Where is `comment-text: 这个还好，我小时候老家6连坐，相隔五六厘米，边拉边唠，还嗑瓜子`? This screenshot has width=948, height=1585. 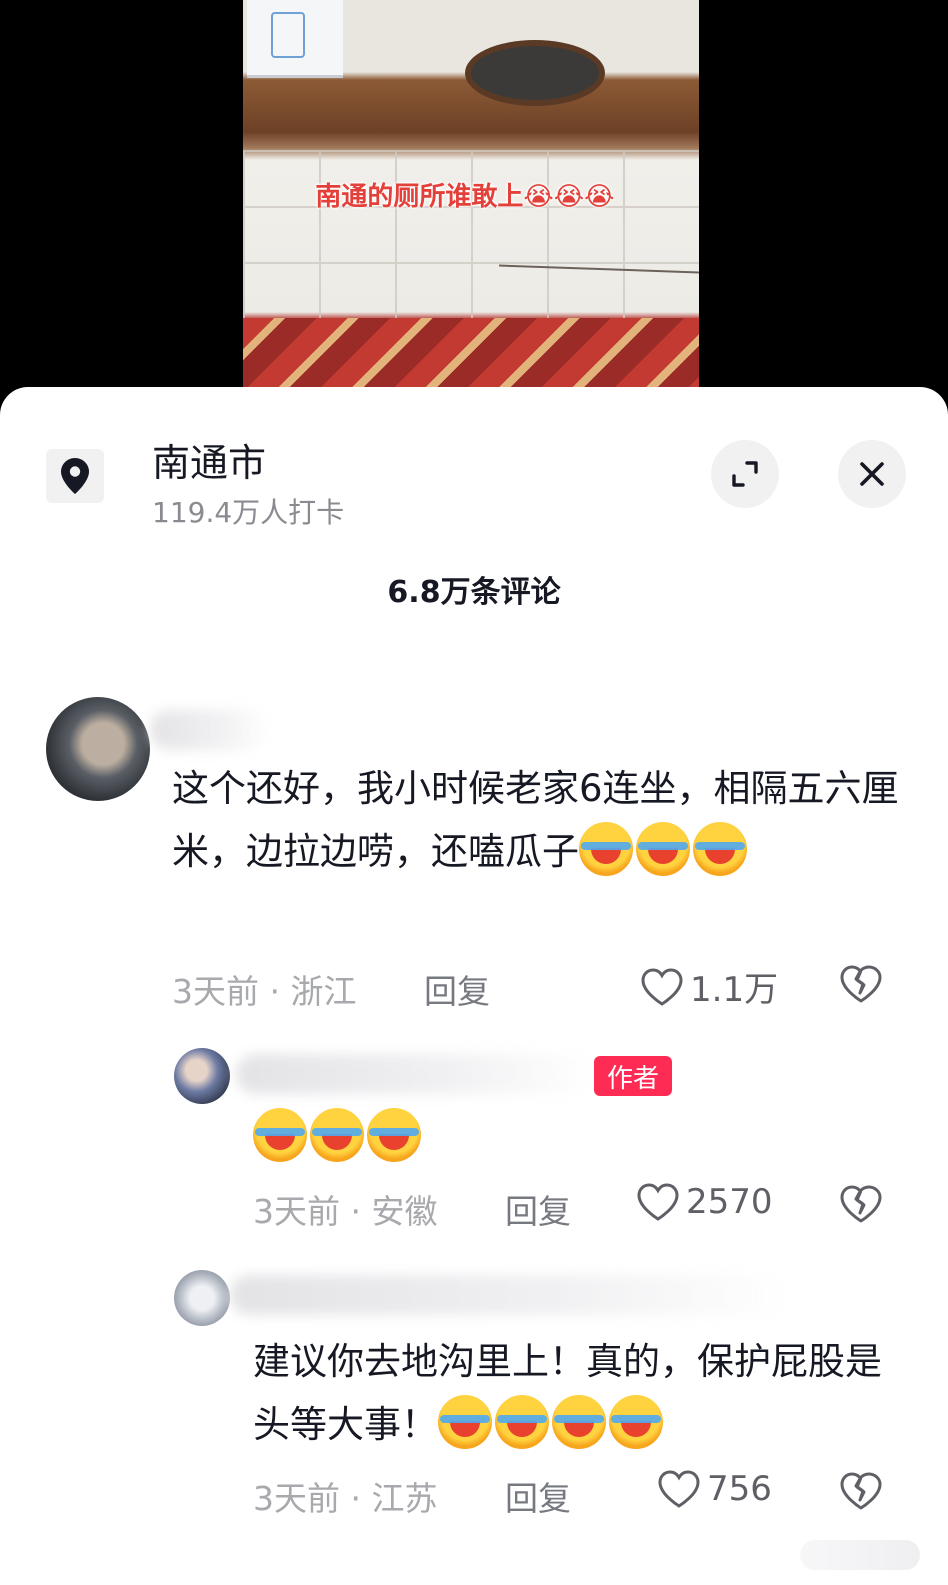 comment-text: 这个还好，我小时候老家6连坐，相隔五六厘米，边拉边唠，还嗑瓜子 is located at coordinates (537, 820).